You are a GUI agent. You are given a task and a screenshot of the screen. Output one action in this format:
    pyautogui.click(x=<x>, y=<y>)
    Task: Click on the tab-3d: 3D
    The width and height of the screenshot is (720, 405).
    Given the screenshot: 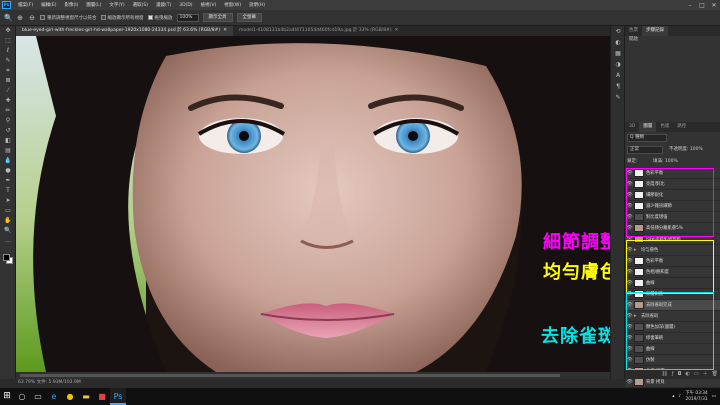 What is the action you would take?
    pyautogui.click(x=632, y=127)
    